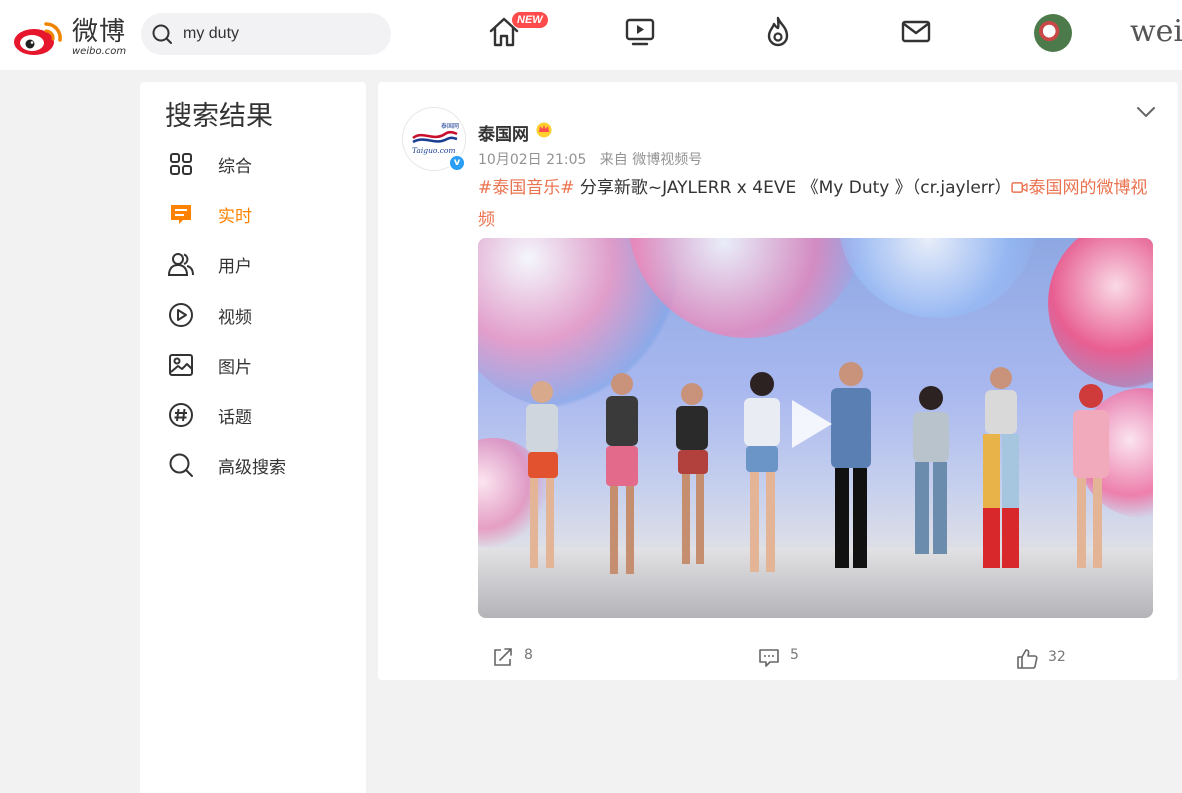 The width and height of the screenshot is (1182, 793). I want to click on users-icon, so click(181, 264).